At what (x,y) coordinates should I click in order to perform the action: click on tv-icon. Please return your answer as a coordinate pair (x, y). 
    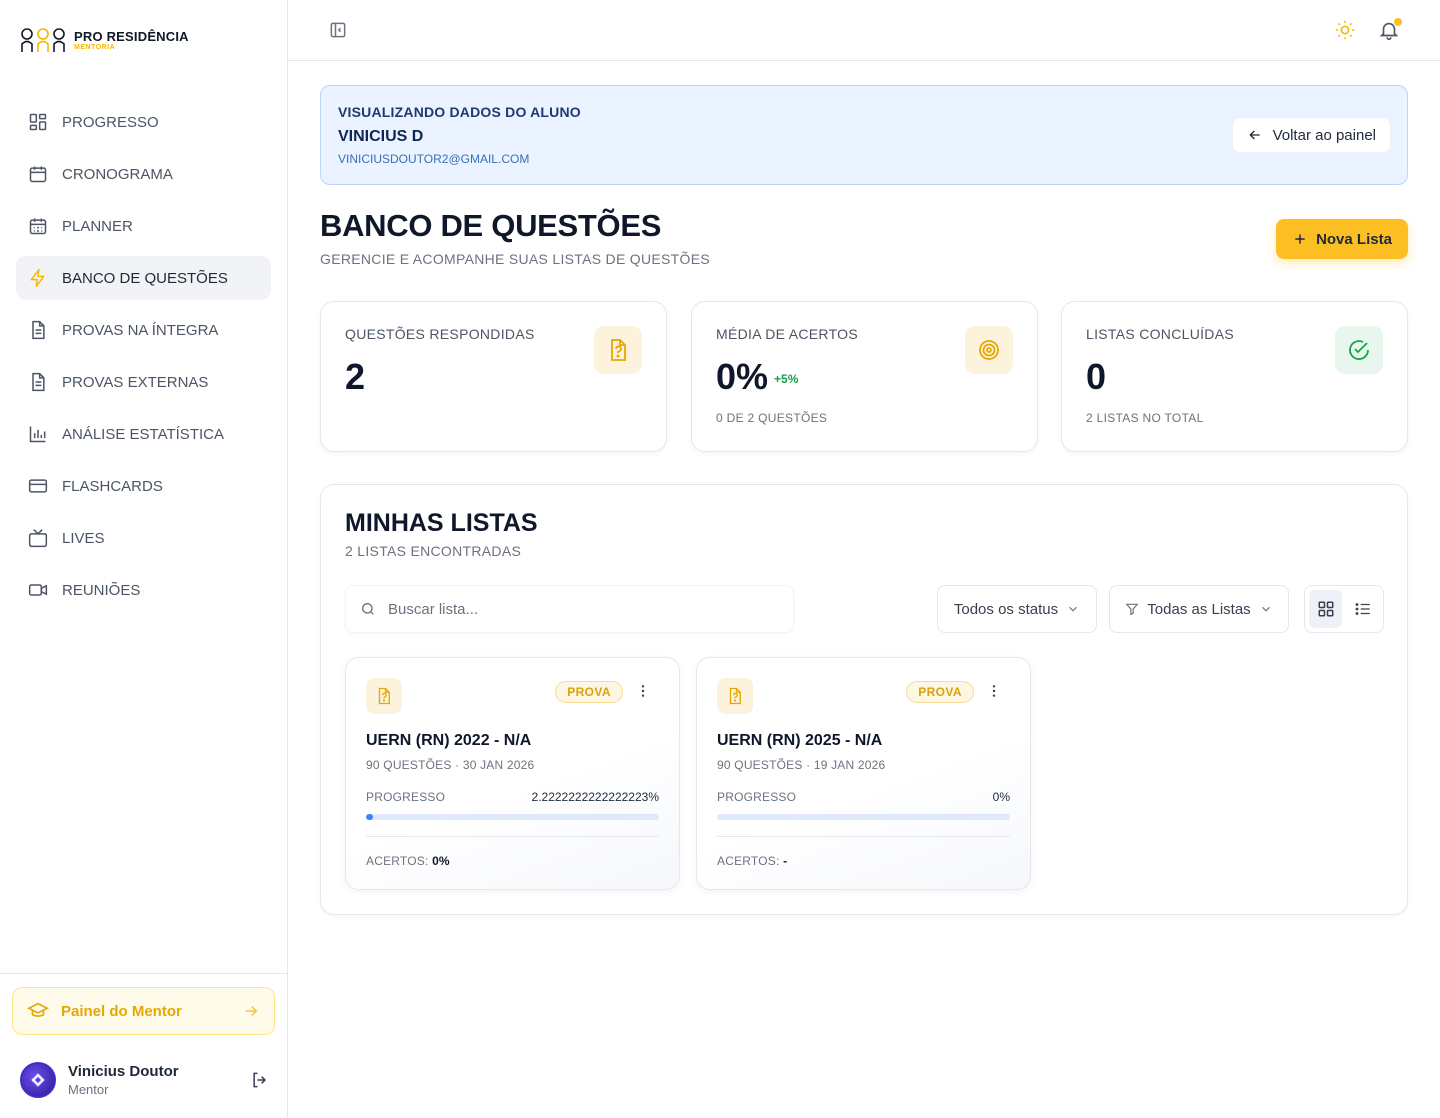
    Looking at the image, I should click on (38, 538).